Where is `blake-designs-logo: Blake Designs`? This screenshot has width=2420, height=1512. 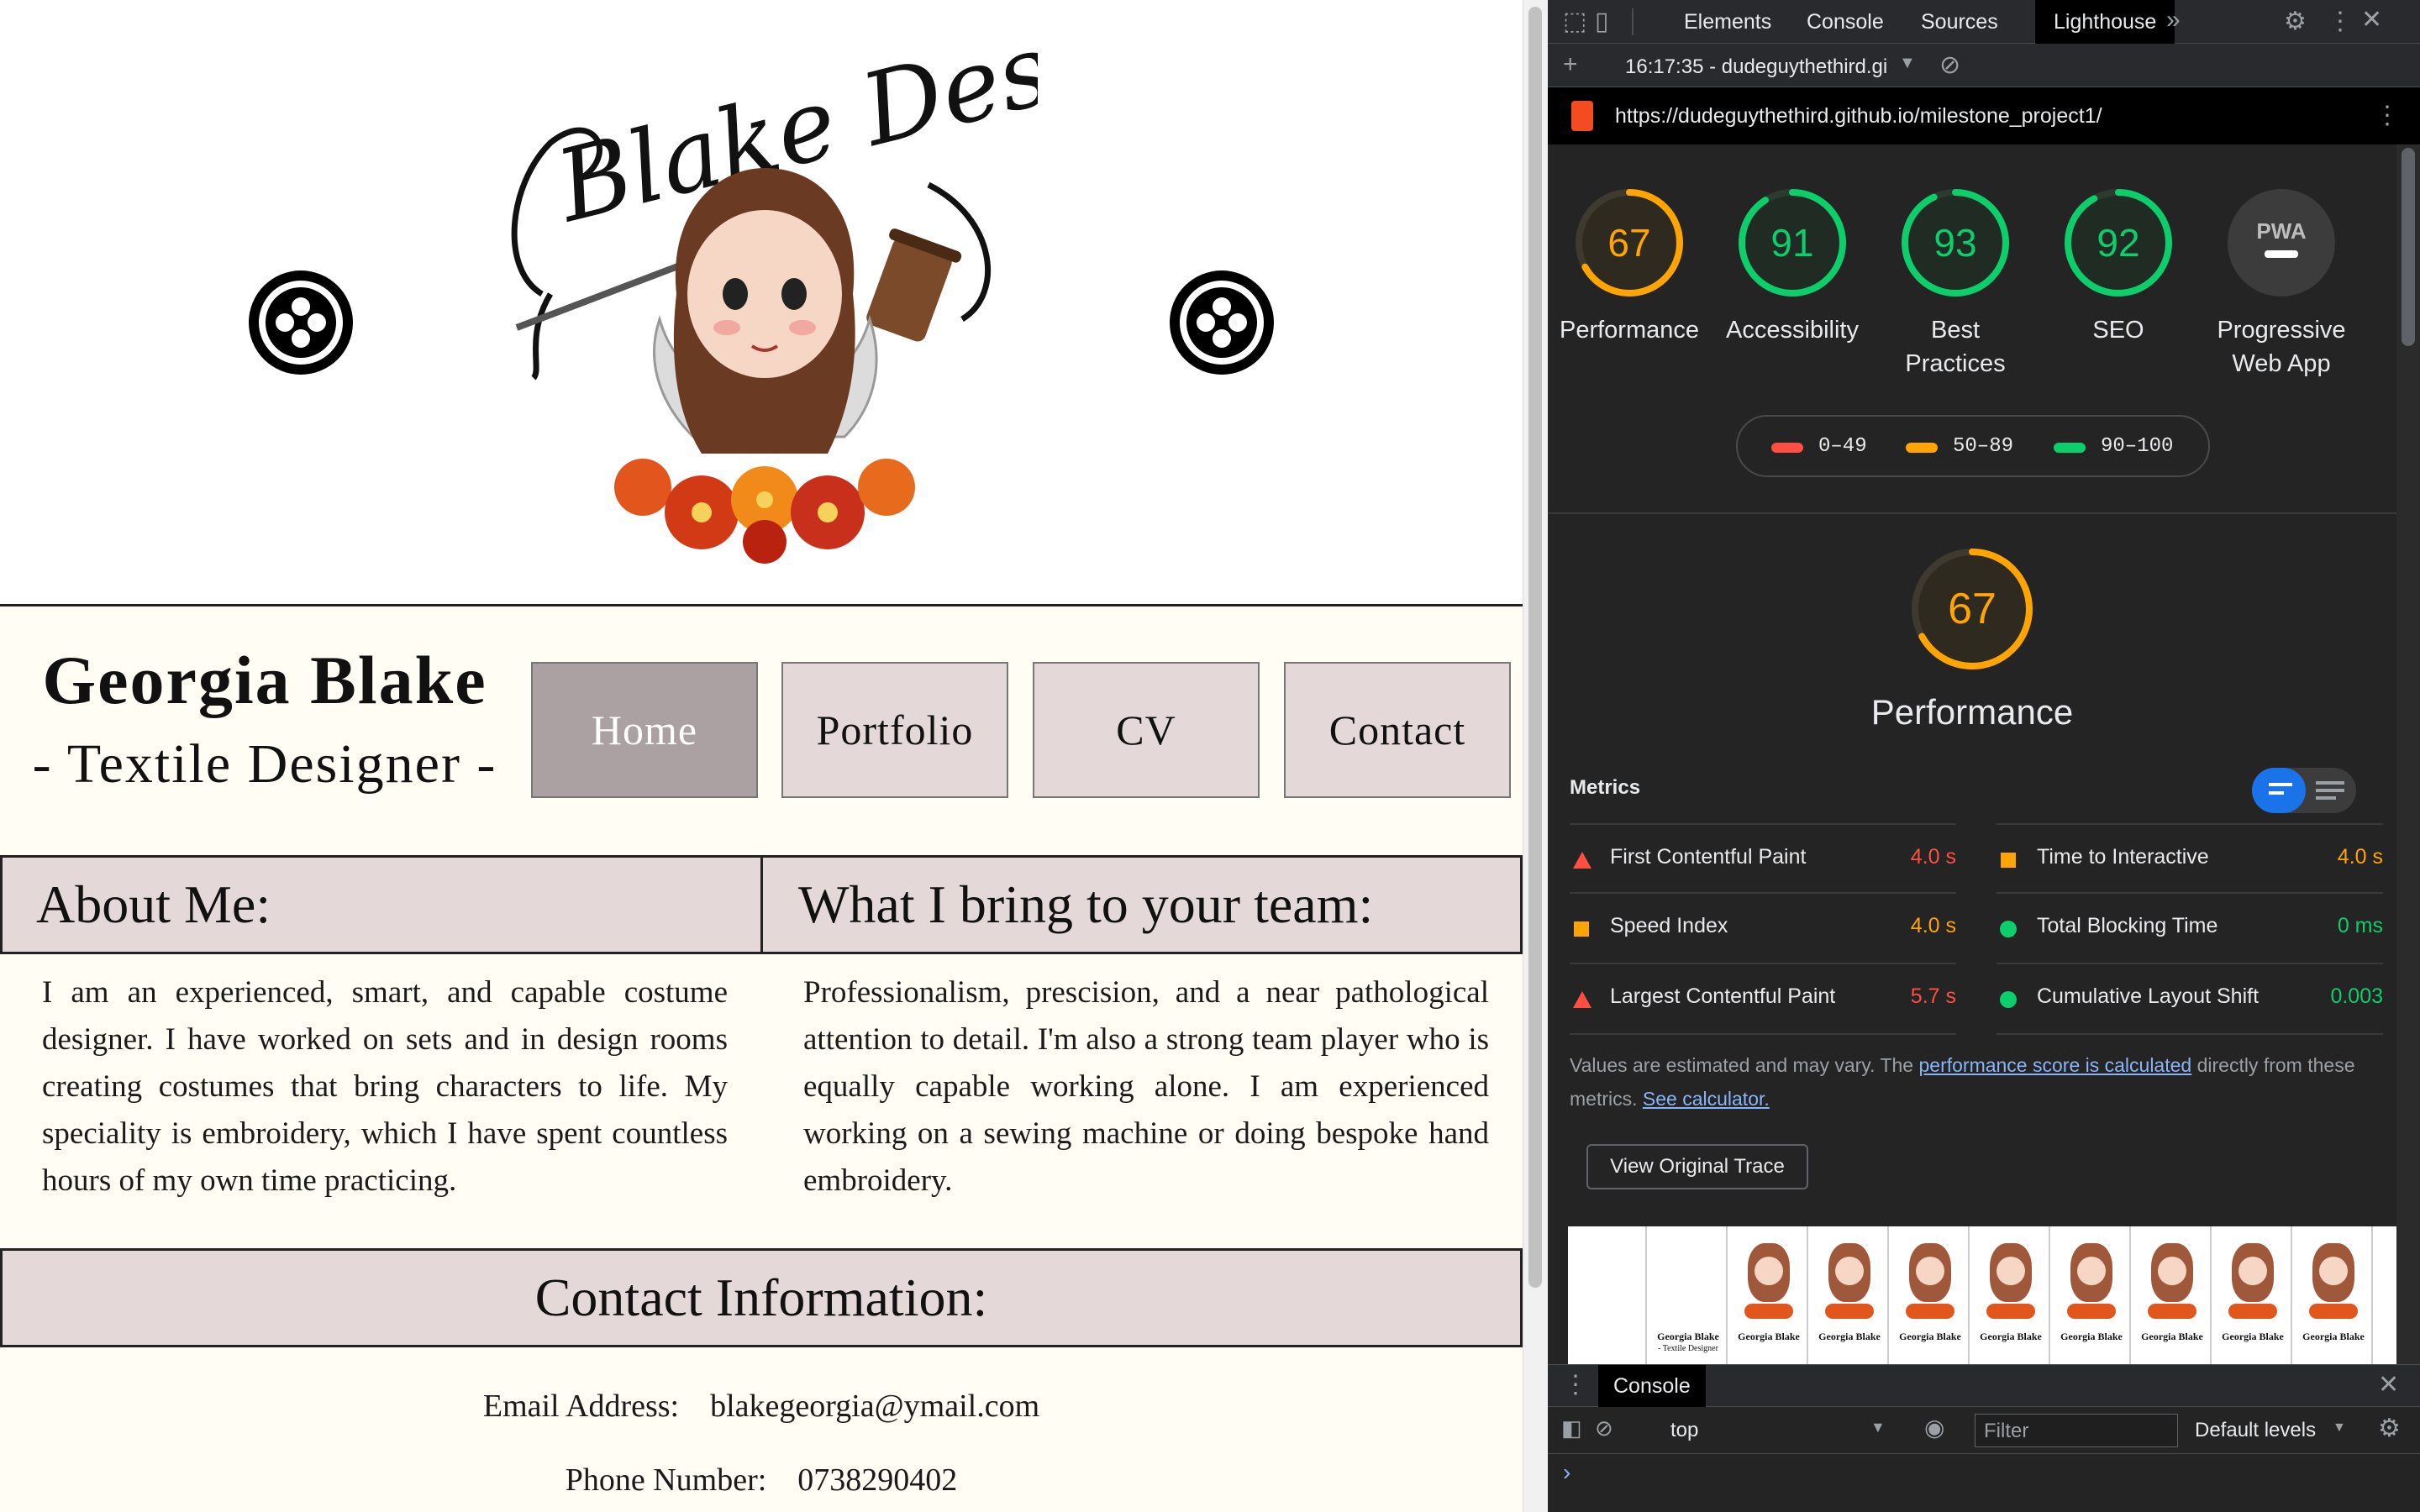 blake-designs-logo: Blake Designs is located at coordinates (878, 285).